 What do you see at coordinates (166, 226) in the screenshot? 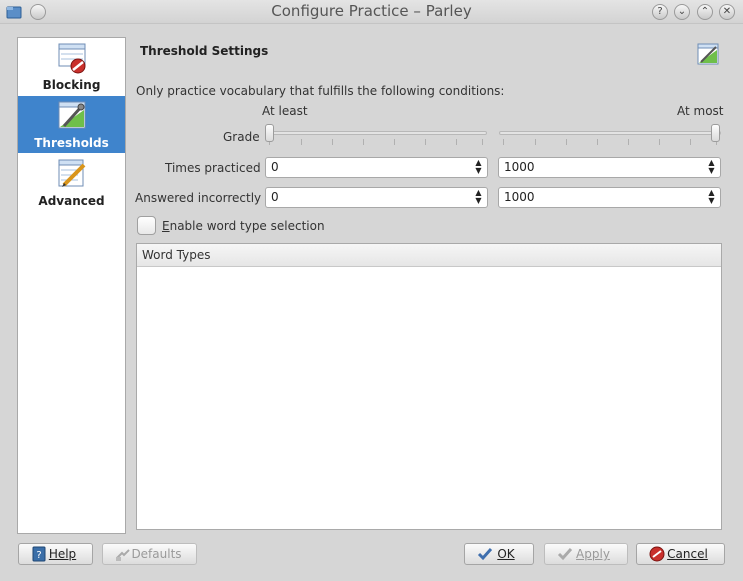
I see `mnemonic: E` at bounding box center [166, 226].